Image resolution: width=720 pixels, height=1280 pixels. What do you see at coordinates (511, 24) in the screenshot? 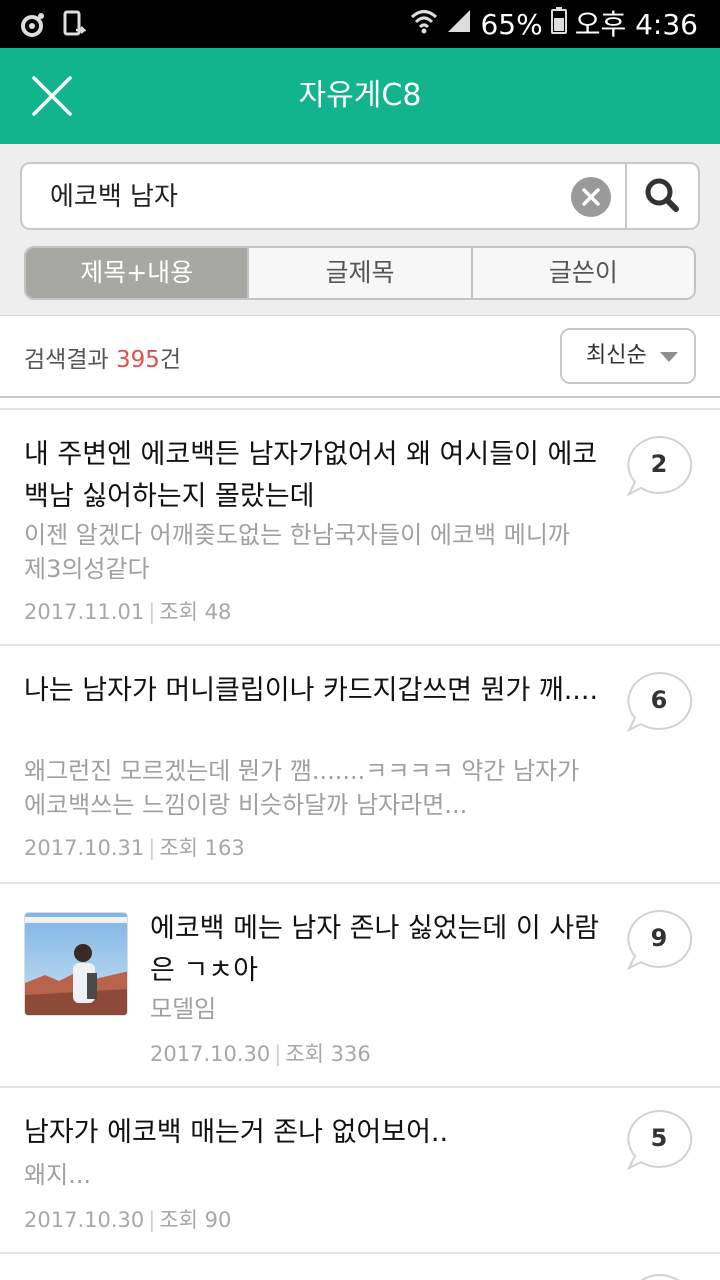
I see `battery-percent: 65%` at bounding box center [511, 24].